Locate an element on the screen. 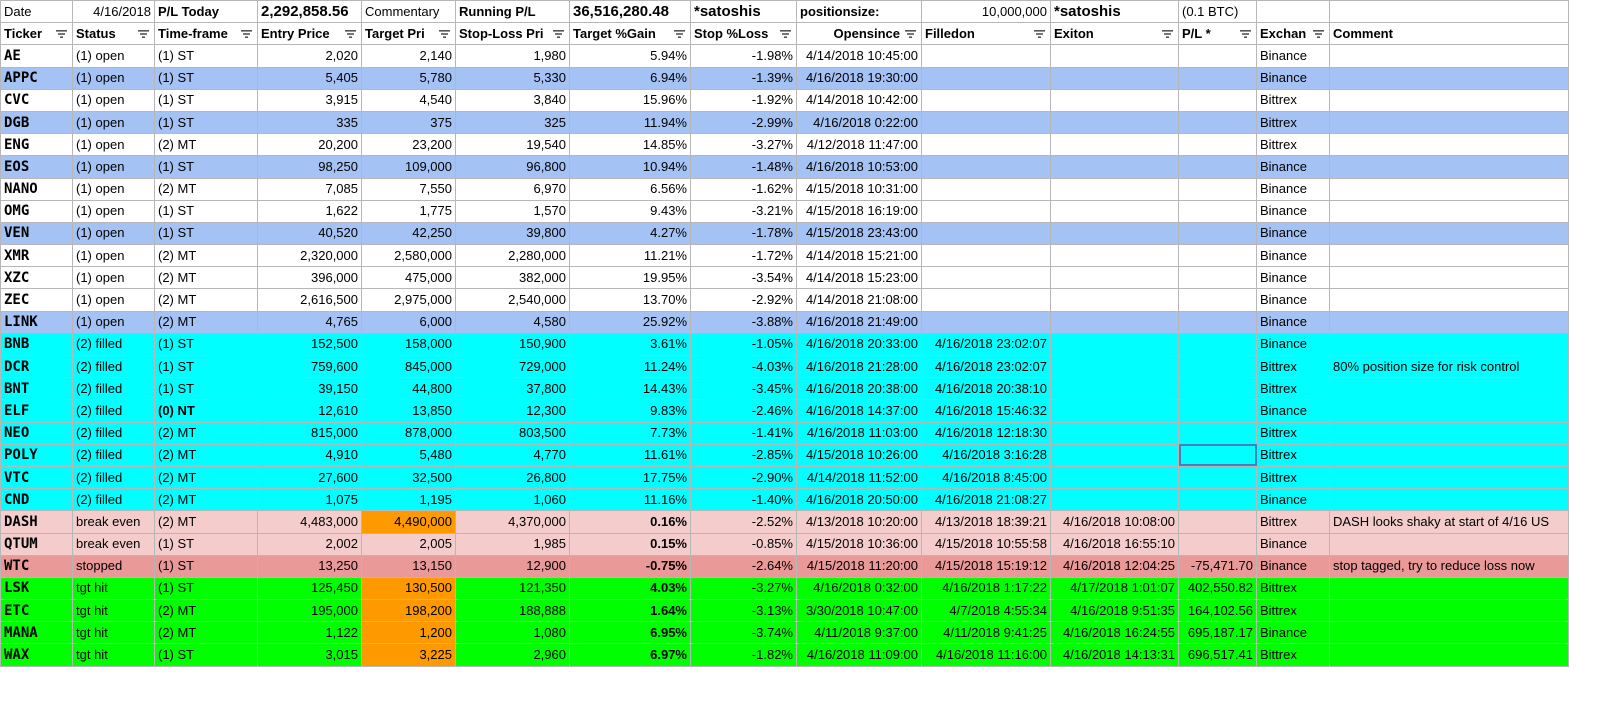 The height and width of the screenshot is (725, 1615). cell-open-since: 4/14/2018 11:52:00 is located at coordinates (859, 477).